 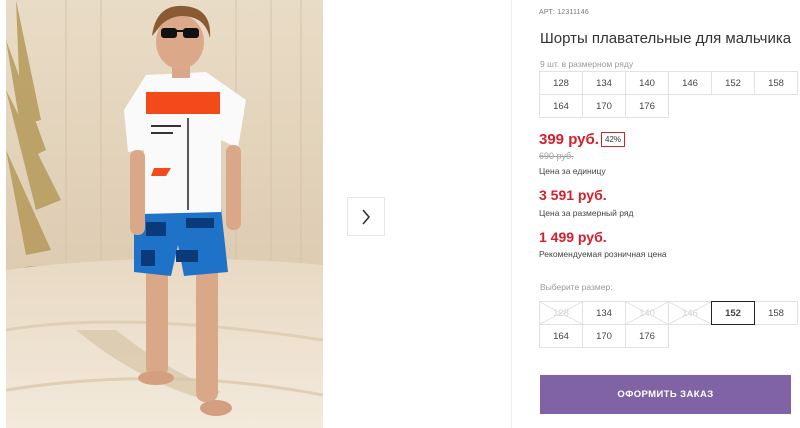 I want to click on size-option-label: 152, so click(x=733, y=313).